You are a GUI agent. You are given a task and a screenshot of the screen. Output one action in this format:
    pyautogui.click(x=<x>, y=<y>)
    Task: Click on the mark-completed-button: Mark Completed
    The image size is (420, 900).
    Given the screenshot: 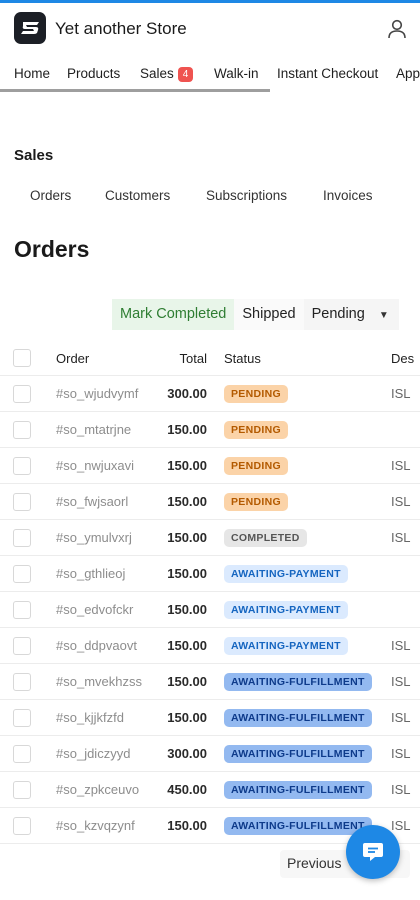 What is the action you would take?
    pyautogui.click(x=173, y=314)
    